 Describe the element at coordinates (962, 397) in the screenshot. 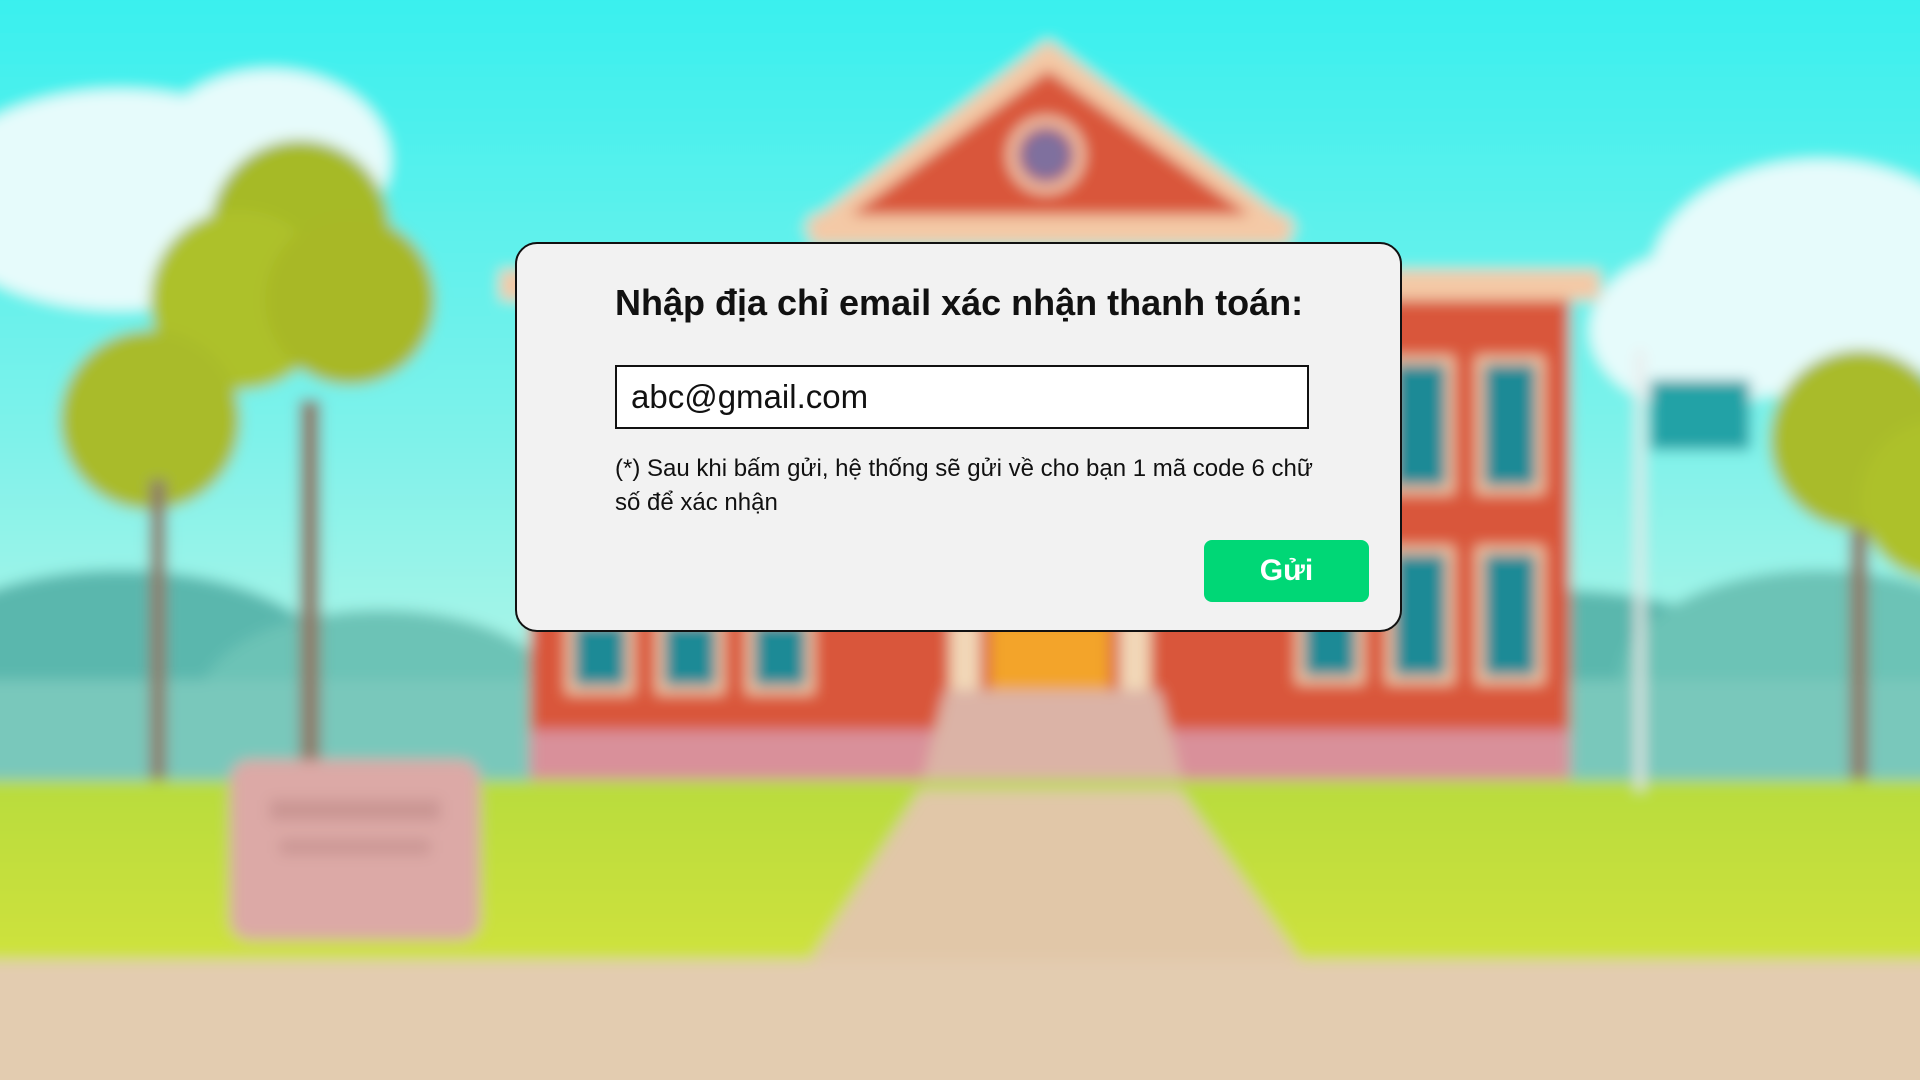

I see `email-field` at that location.